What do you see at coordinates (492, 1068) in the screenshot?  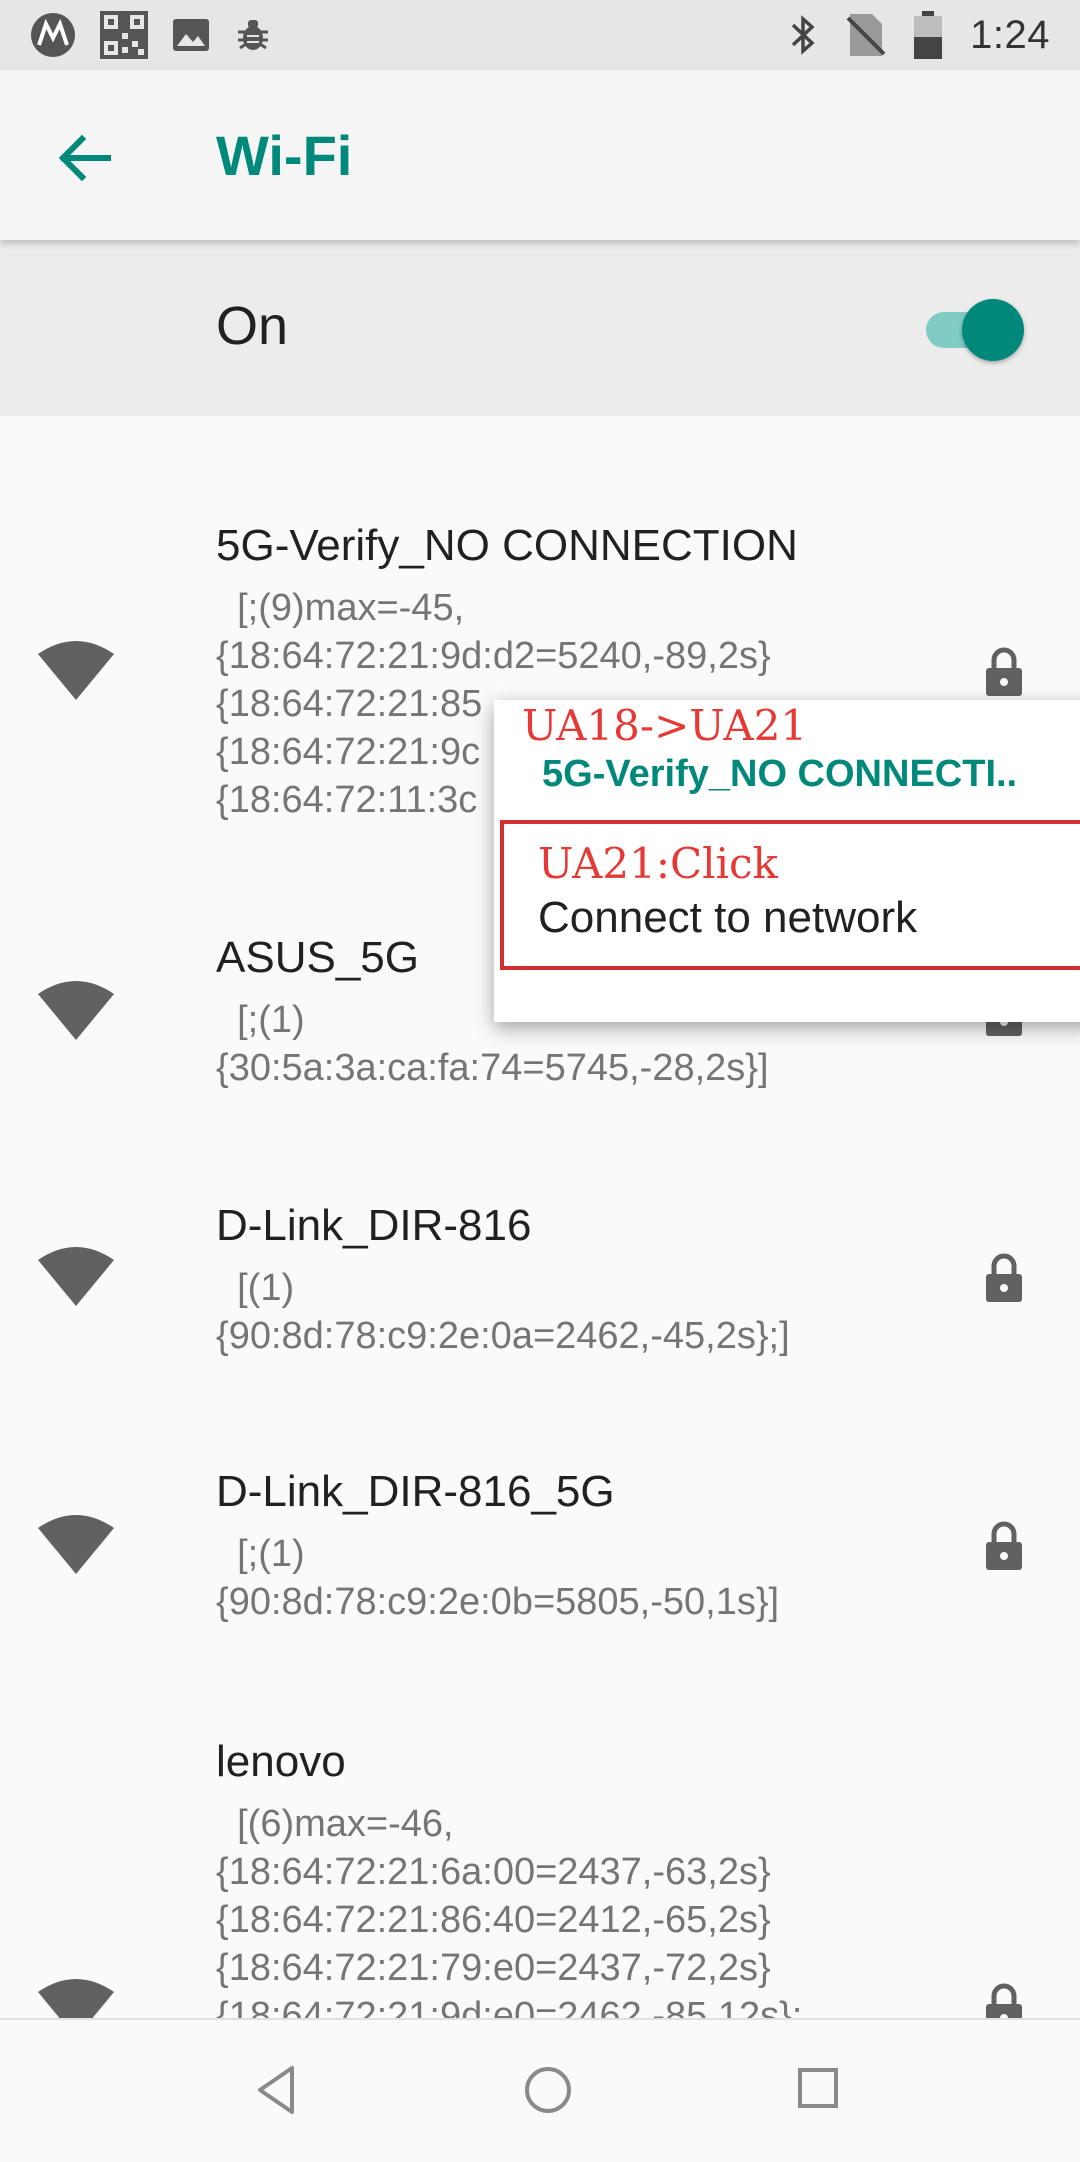 I see `network-detail-line: {30:5a:3a:ca:fa:74=5745,-28,2s}]` at bounding box center [492, 1068].